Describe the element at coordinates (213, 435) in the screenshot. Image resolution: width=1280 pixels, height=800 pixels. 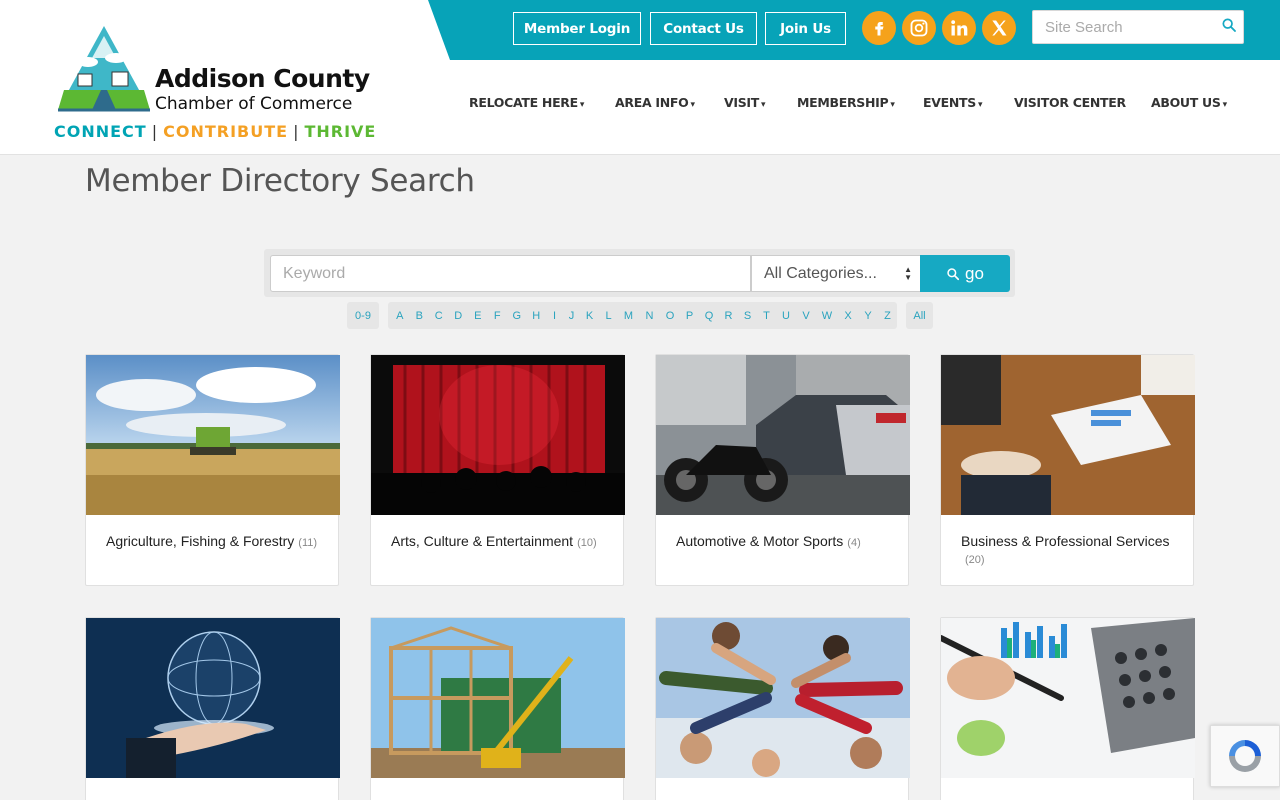
I see `agriculture-image` at that location.